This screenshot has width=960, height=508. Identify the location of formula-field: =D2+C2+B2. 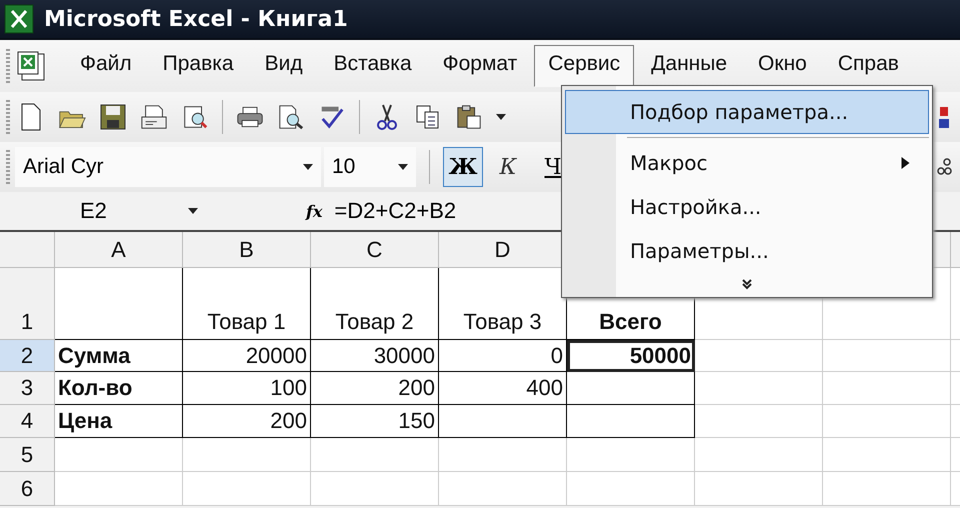
(395, 211).